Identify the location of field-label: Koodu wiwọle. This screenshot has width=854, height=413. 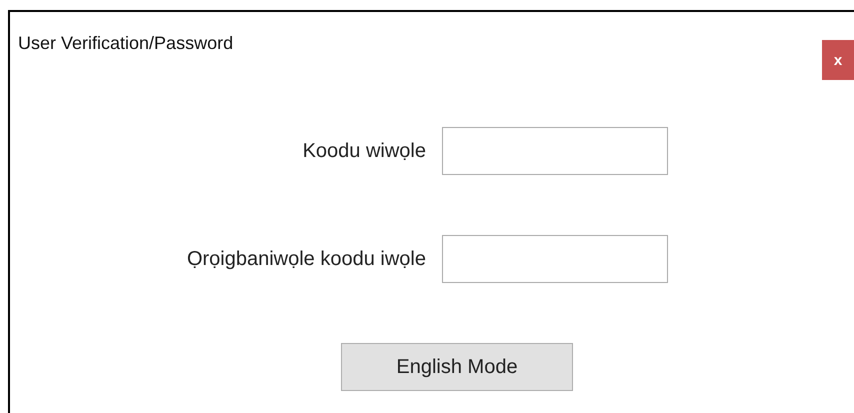
(364, 151).